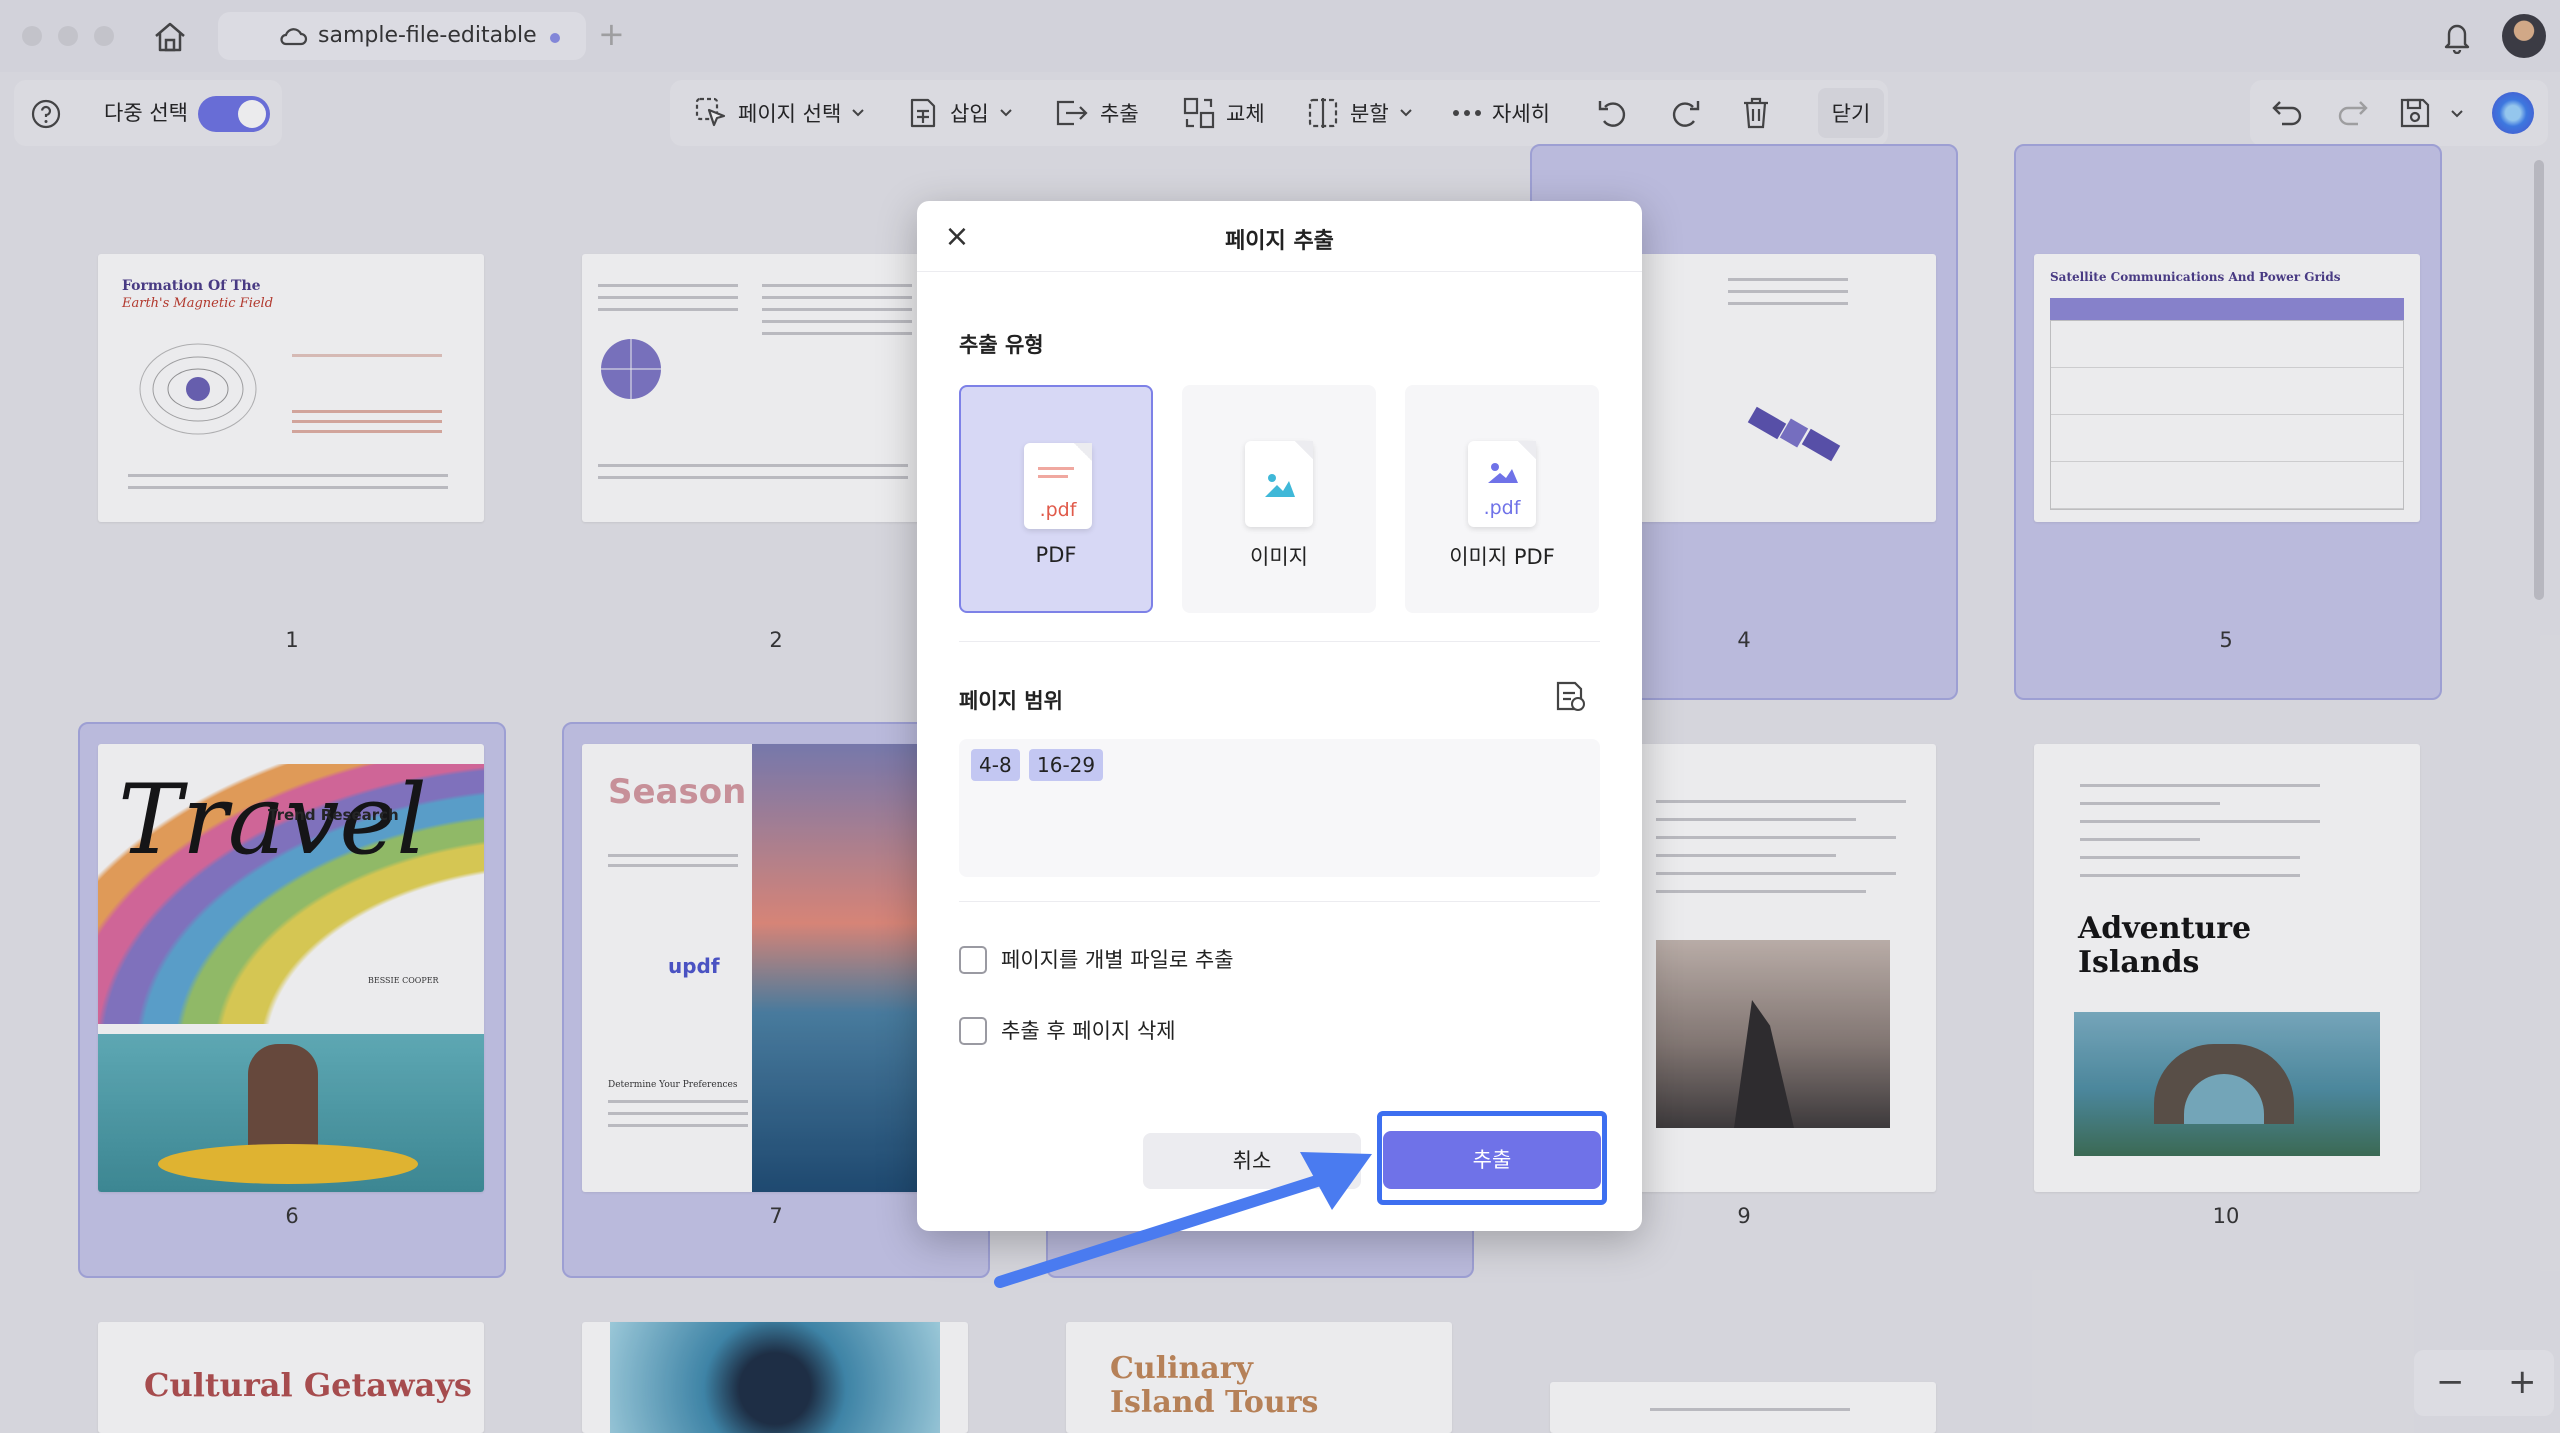  Describe the element at coordinates (1502, 557) in the screenshot. I see `type-label: 이미지 PDF` at that location.